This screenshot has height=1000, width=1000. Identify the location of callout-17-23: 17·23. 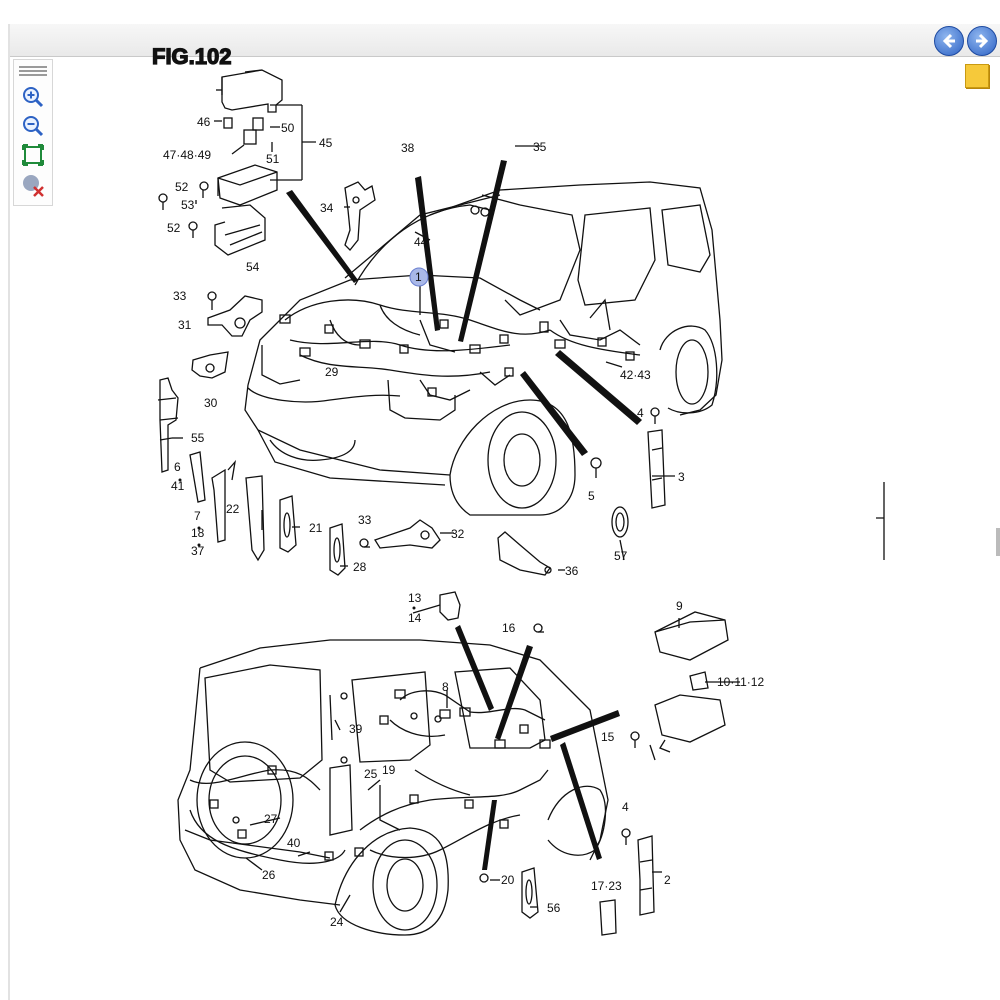
(606, 886).